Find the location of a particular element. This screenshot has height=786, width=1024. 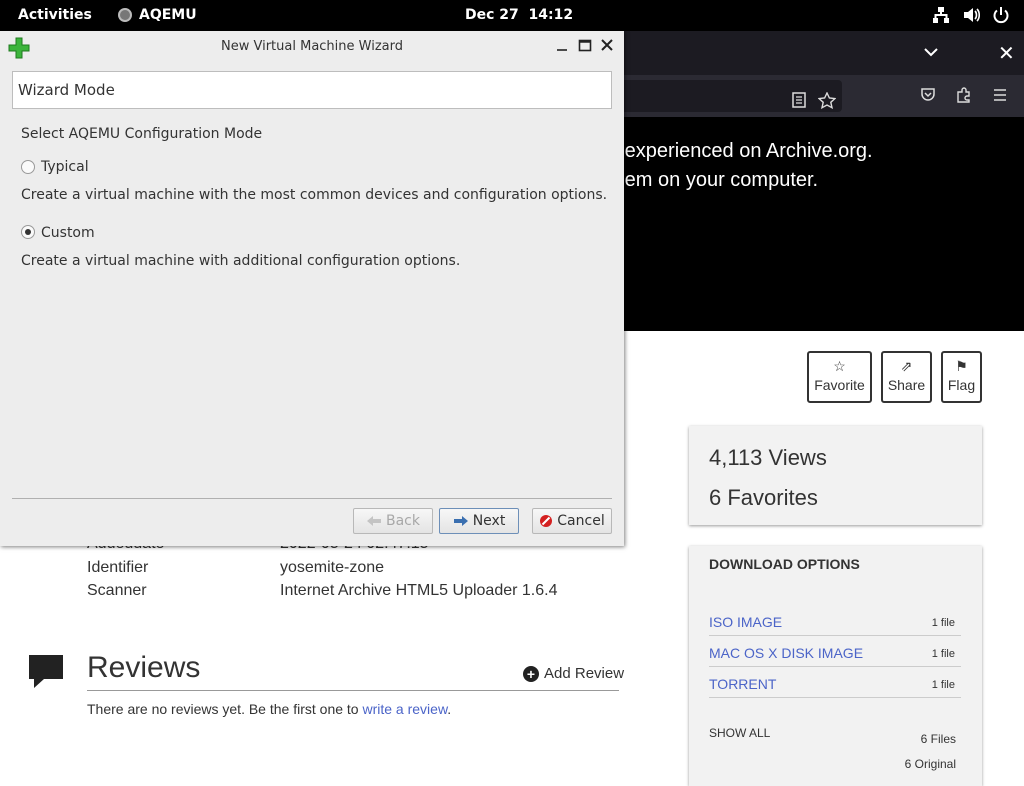

cancel-button: Cancel is located at coordinates (572, 521).